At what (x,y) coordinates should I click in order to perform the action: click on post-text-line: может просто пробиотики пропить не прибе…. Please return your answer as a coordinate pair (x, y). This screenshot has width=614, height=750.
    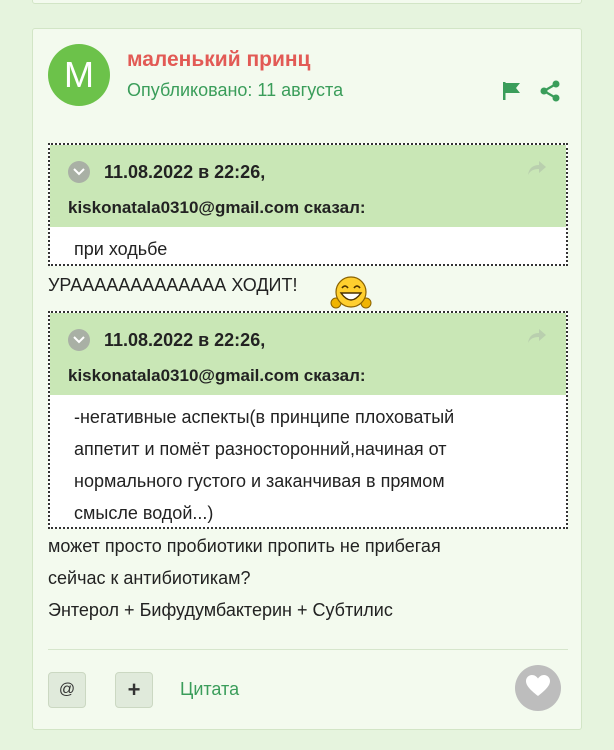
    Looking at the image, I should click on (244, 546).